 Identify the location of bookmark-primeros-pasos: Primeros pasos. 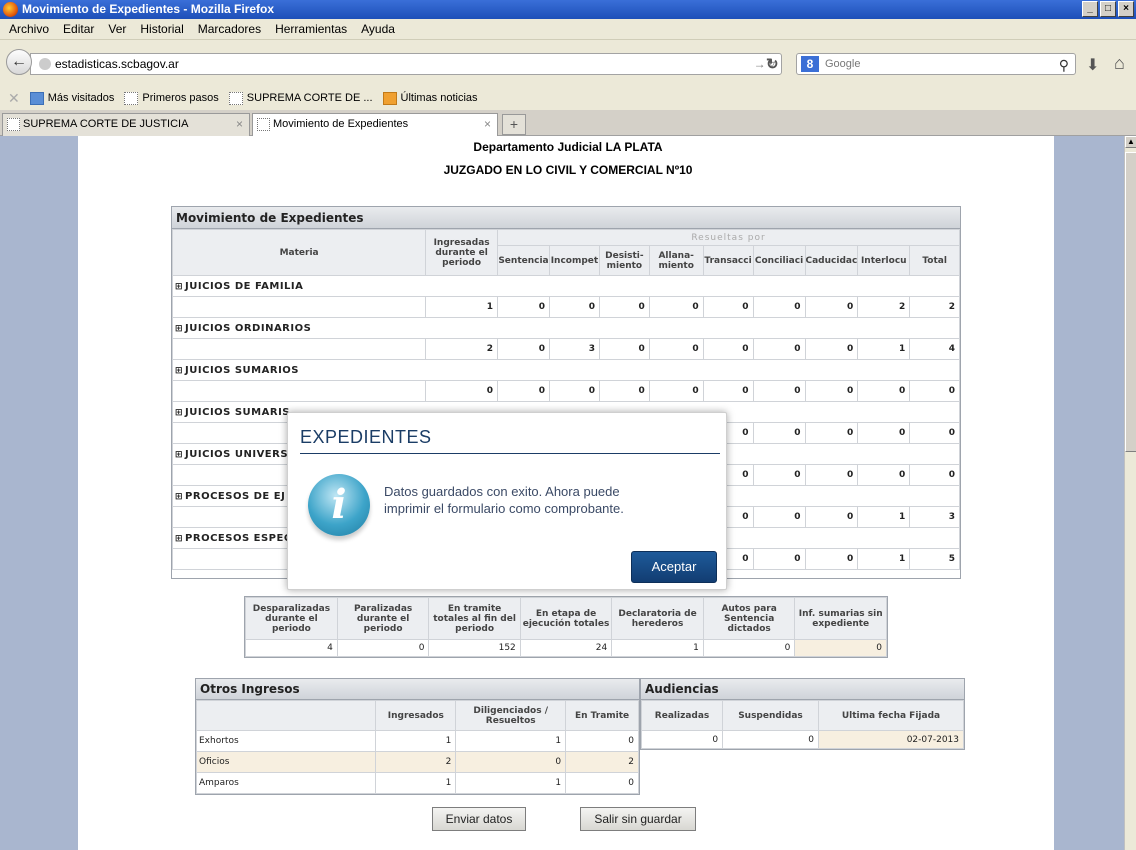
(171, 98).